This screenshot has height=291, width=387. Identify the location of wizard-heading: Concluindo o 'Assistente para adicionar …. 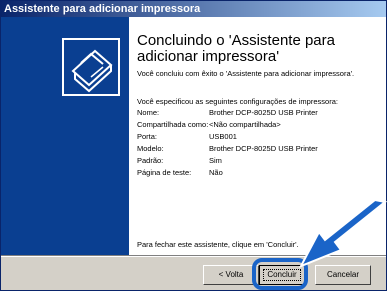
(236, 48).